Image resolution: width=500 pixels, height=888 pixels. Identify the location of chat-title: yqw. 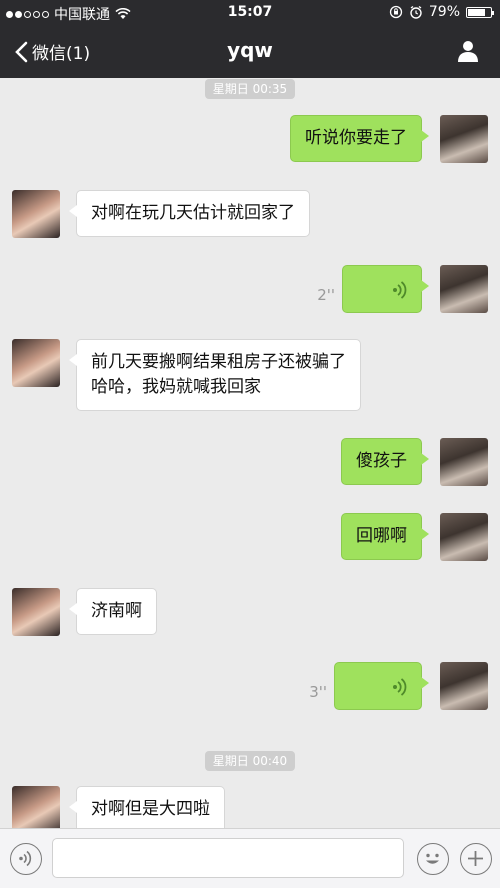
(250, 50).